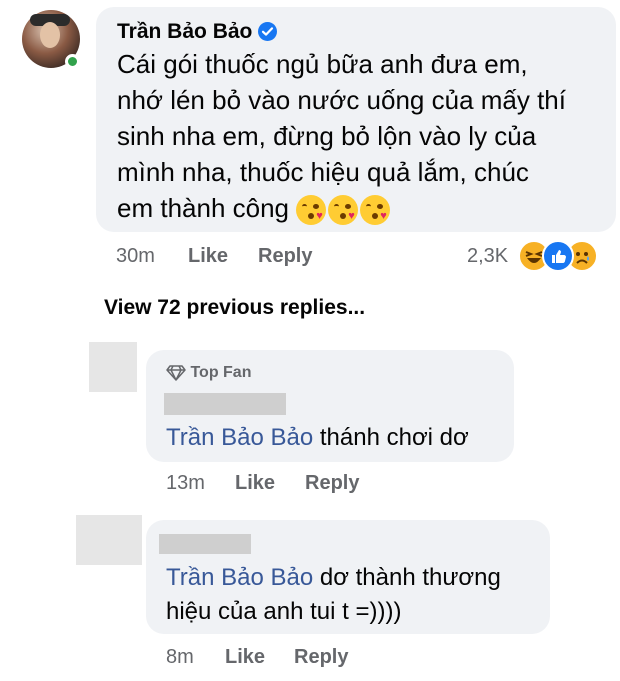 The width and height of the screenshot is (620, 681). I want to click on reply-text-line: hiệu của anh tui t =)))), so click(284, 611).